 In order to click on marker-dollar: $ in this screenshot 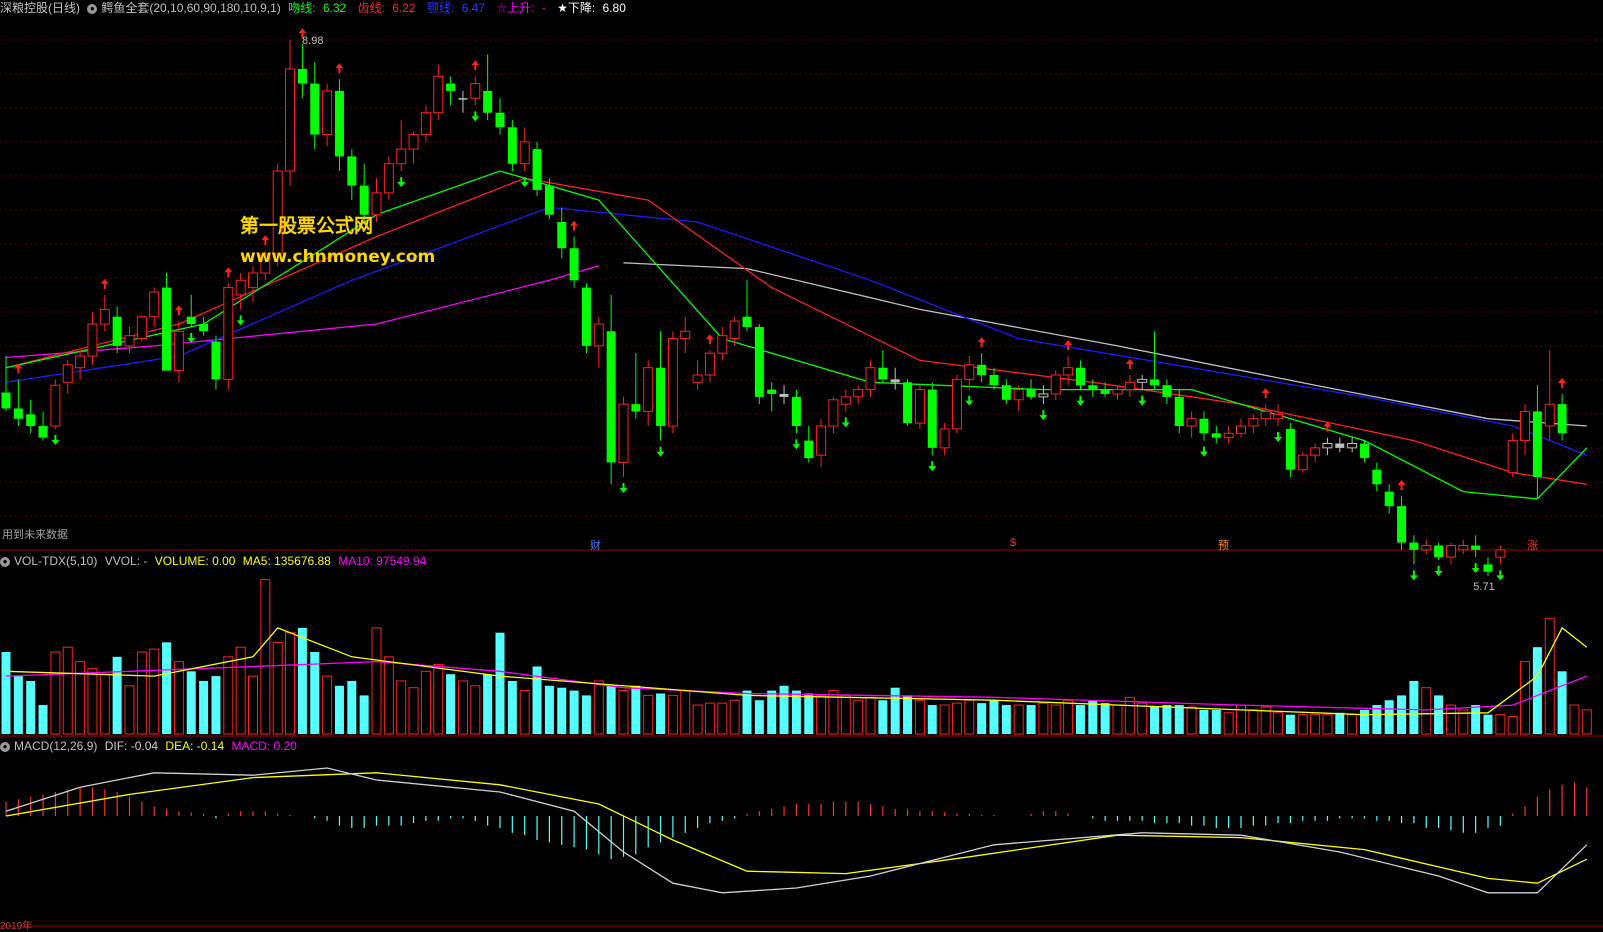, I will do `click(1013, 543)`.